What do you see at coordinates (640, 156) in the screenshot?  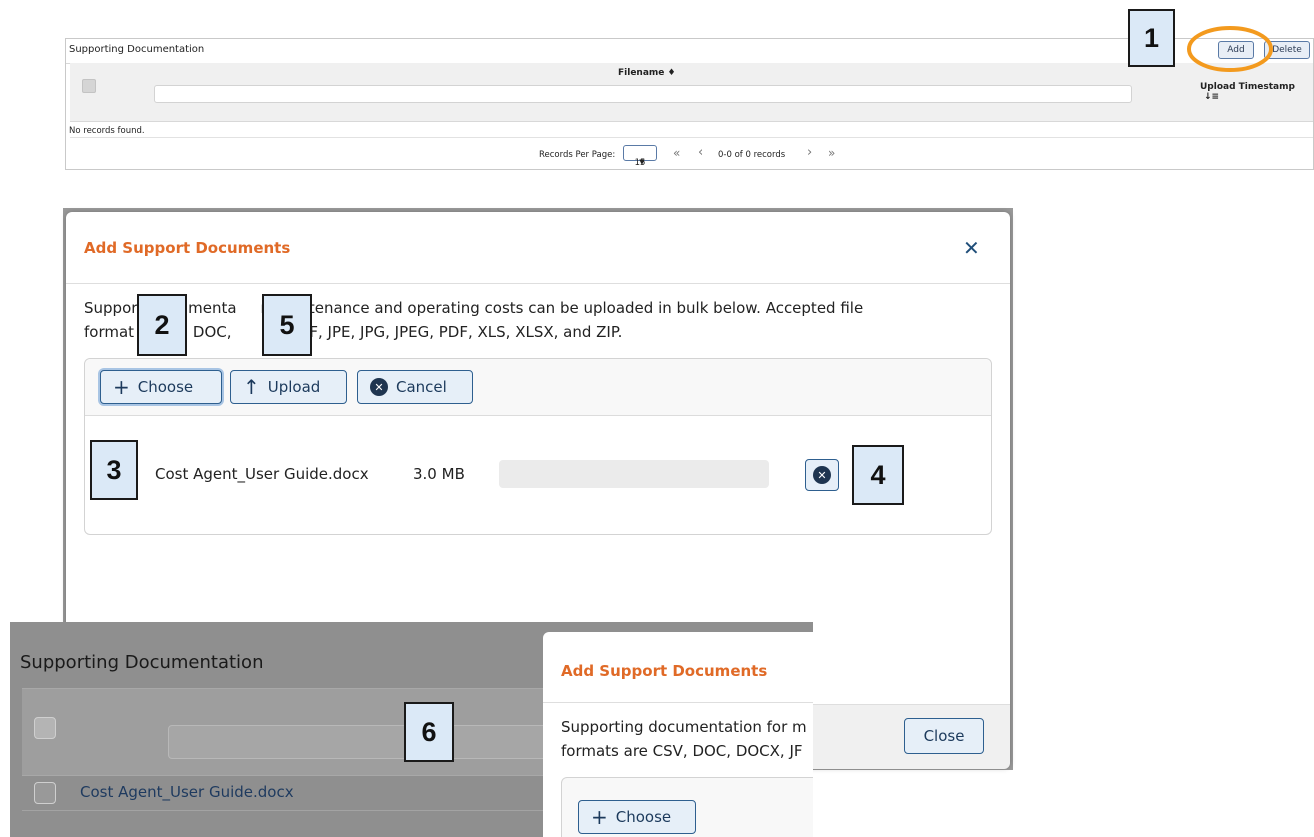 I see `records-per-page-select: 15 ▼` at bounding box center [640, 156].